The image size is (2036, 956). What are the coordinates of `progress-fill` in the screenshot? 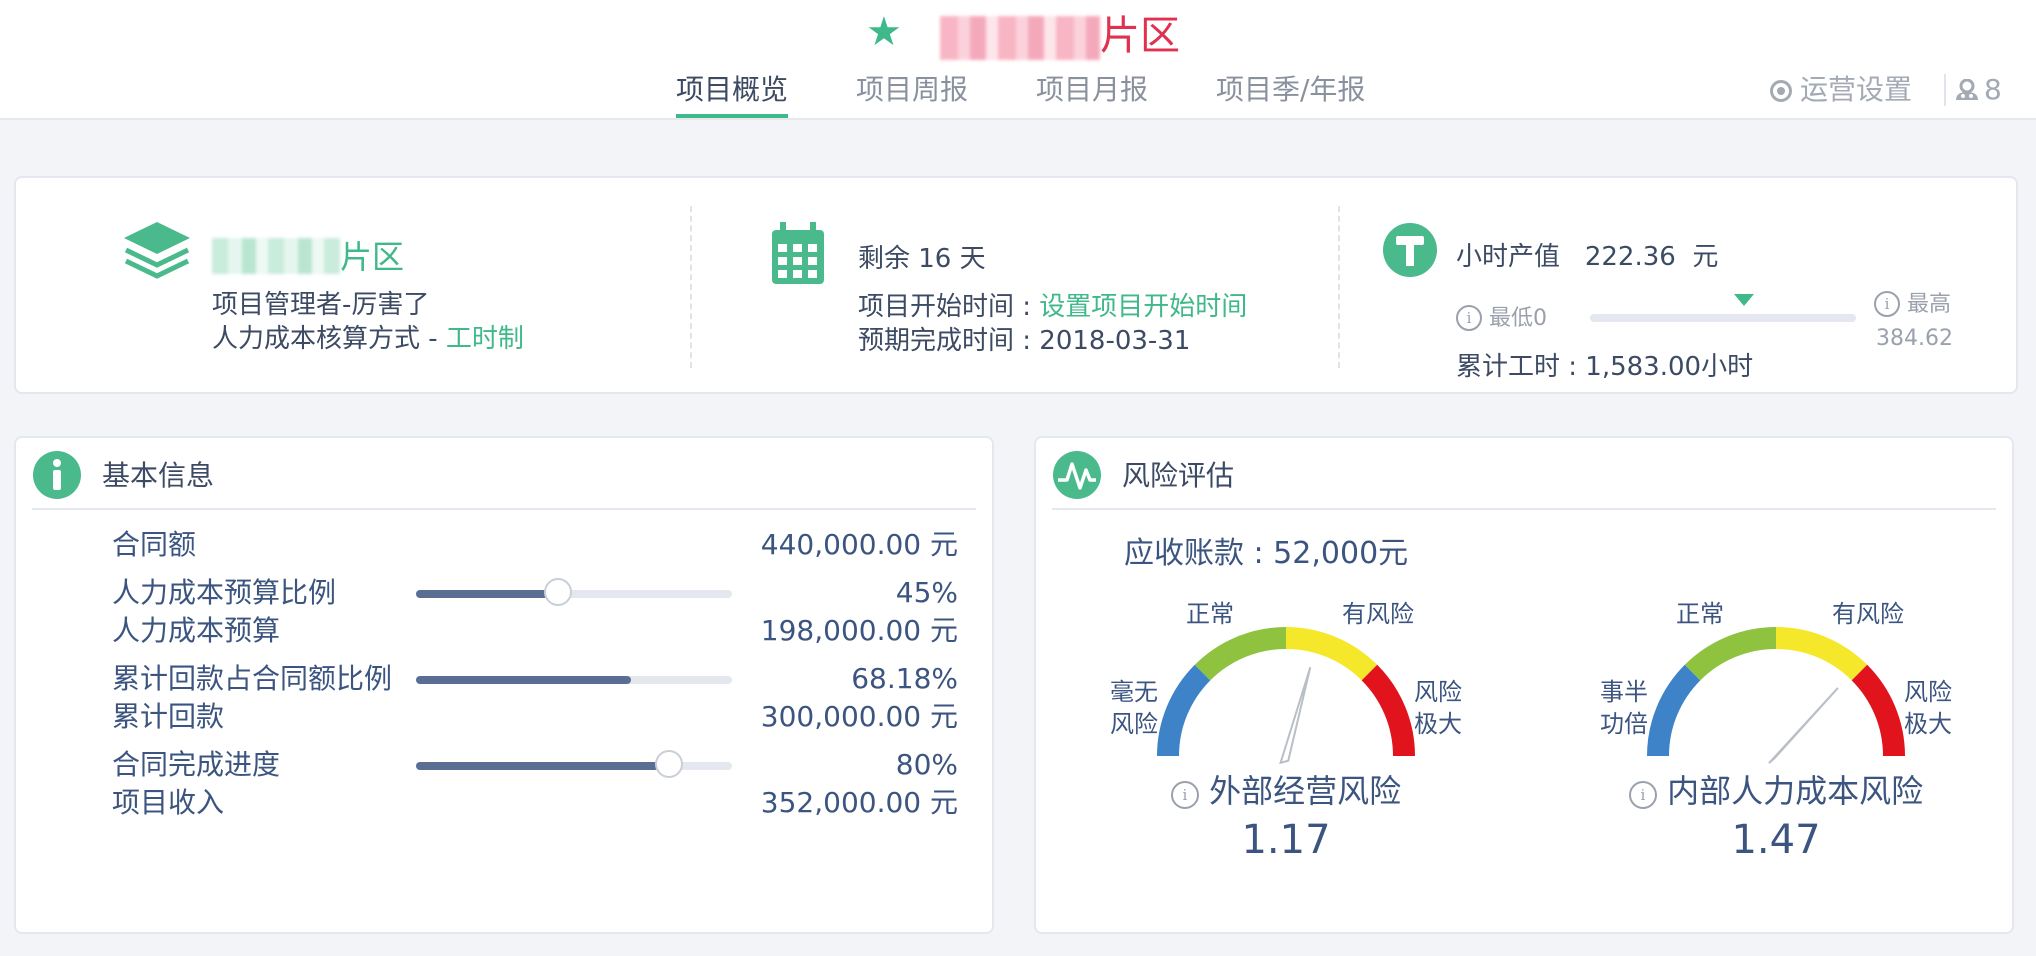 It's located at (524, 680).